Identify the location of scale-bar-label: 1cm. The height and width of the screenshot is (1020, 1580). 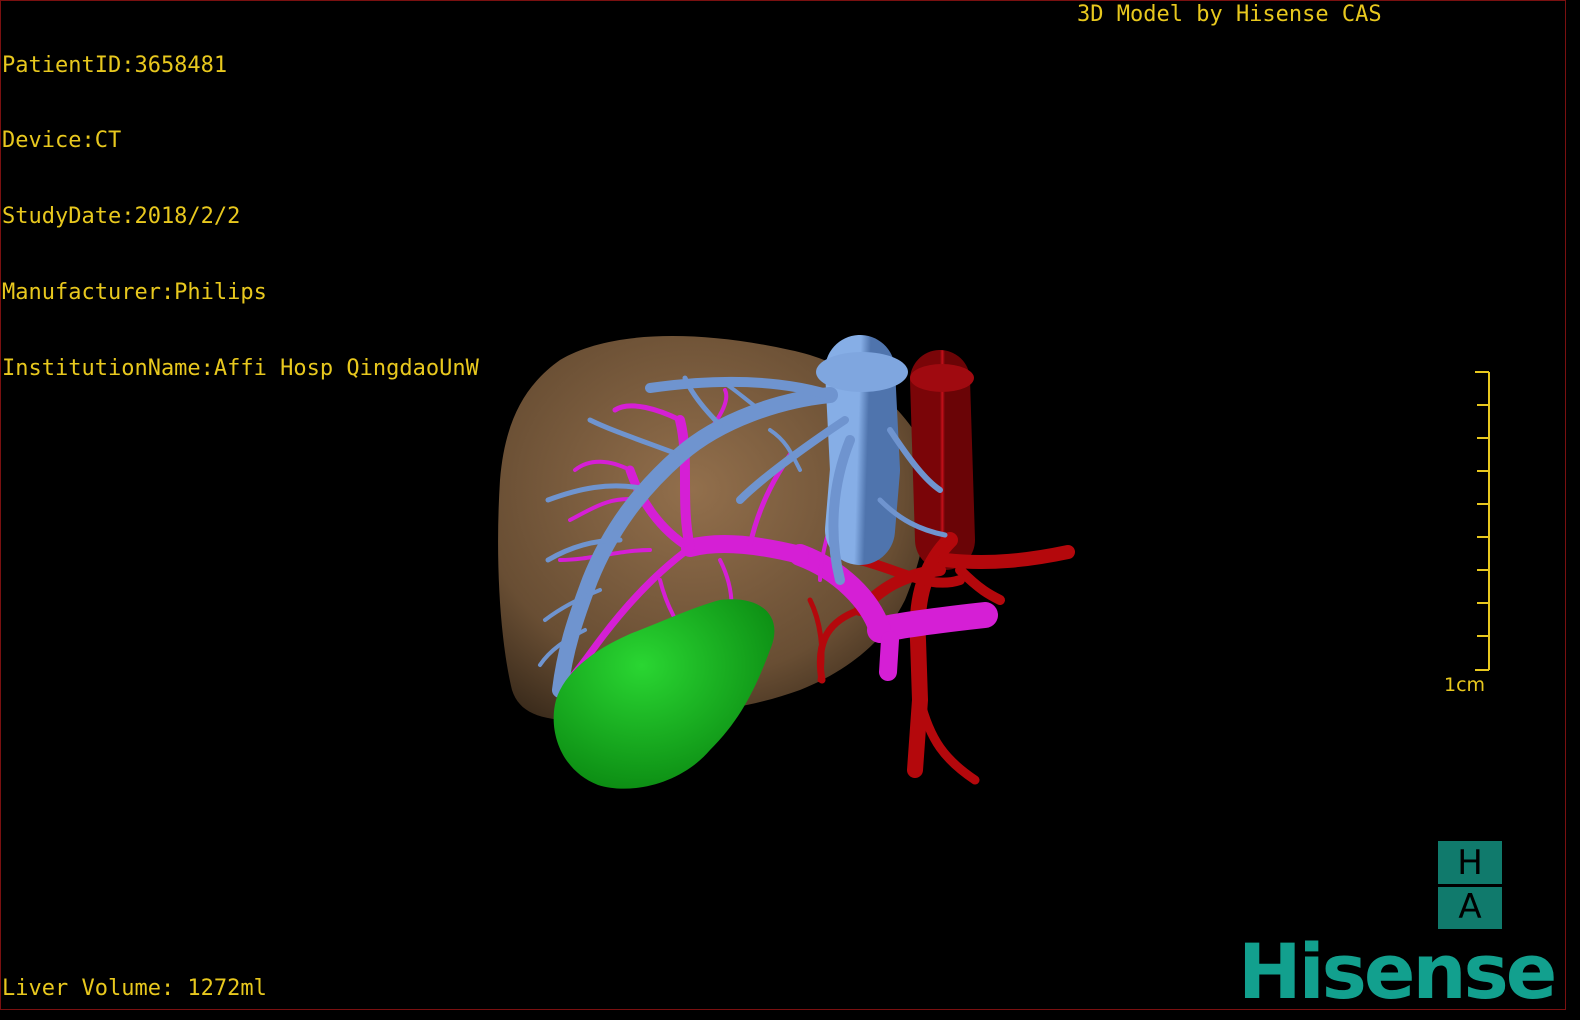
(1465, 685).